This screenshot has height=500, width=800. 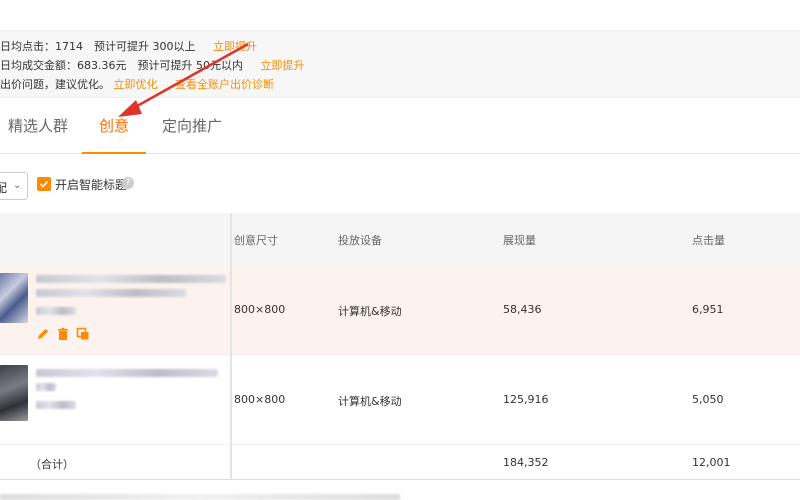 What do you see at coordinates (43, 334) in the screenshot?
I see `edit-icon` at bounding box center [43, 334].